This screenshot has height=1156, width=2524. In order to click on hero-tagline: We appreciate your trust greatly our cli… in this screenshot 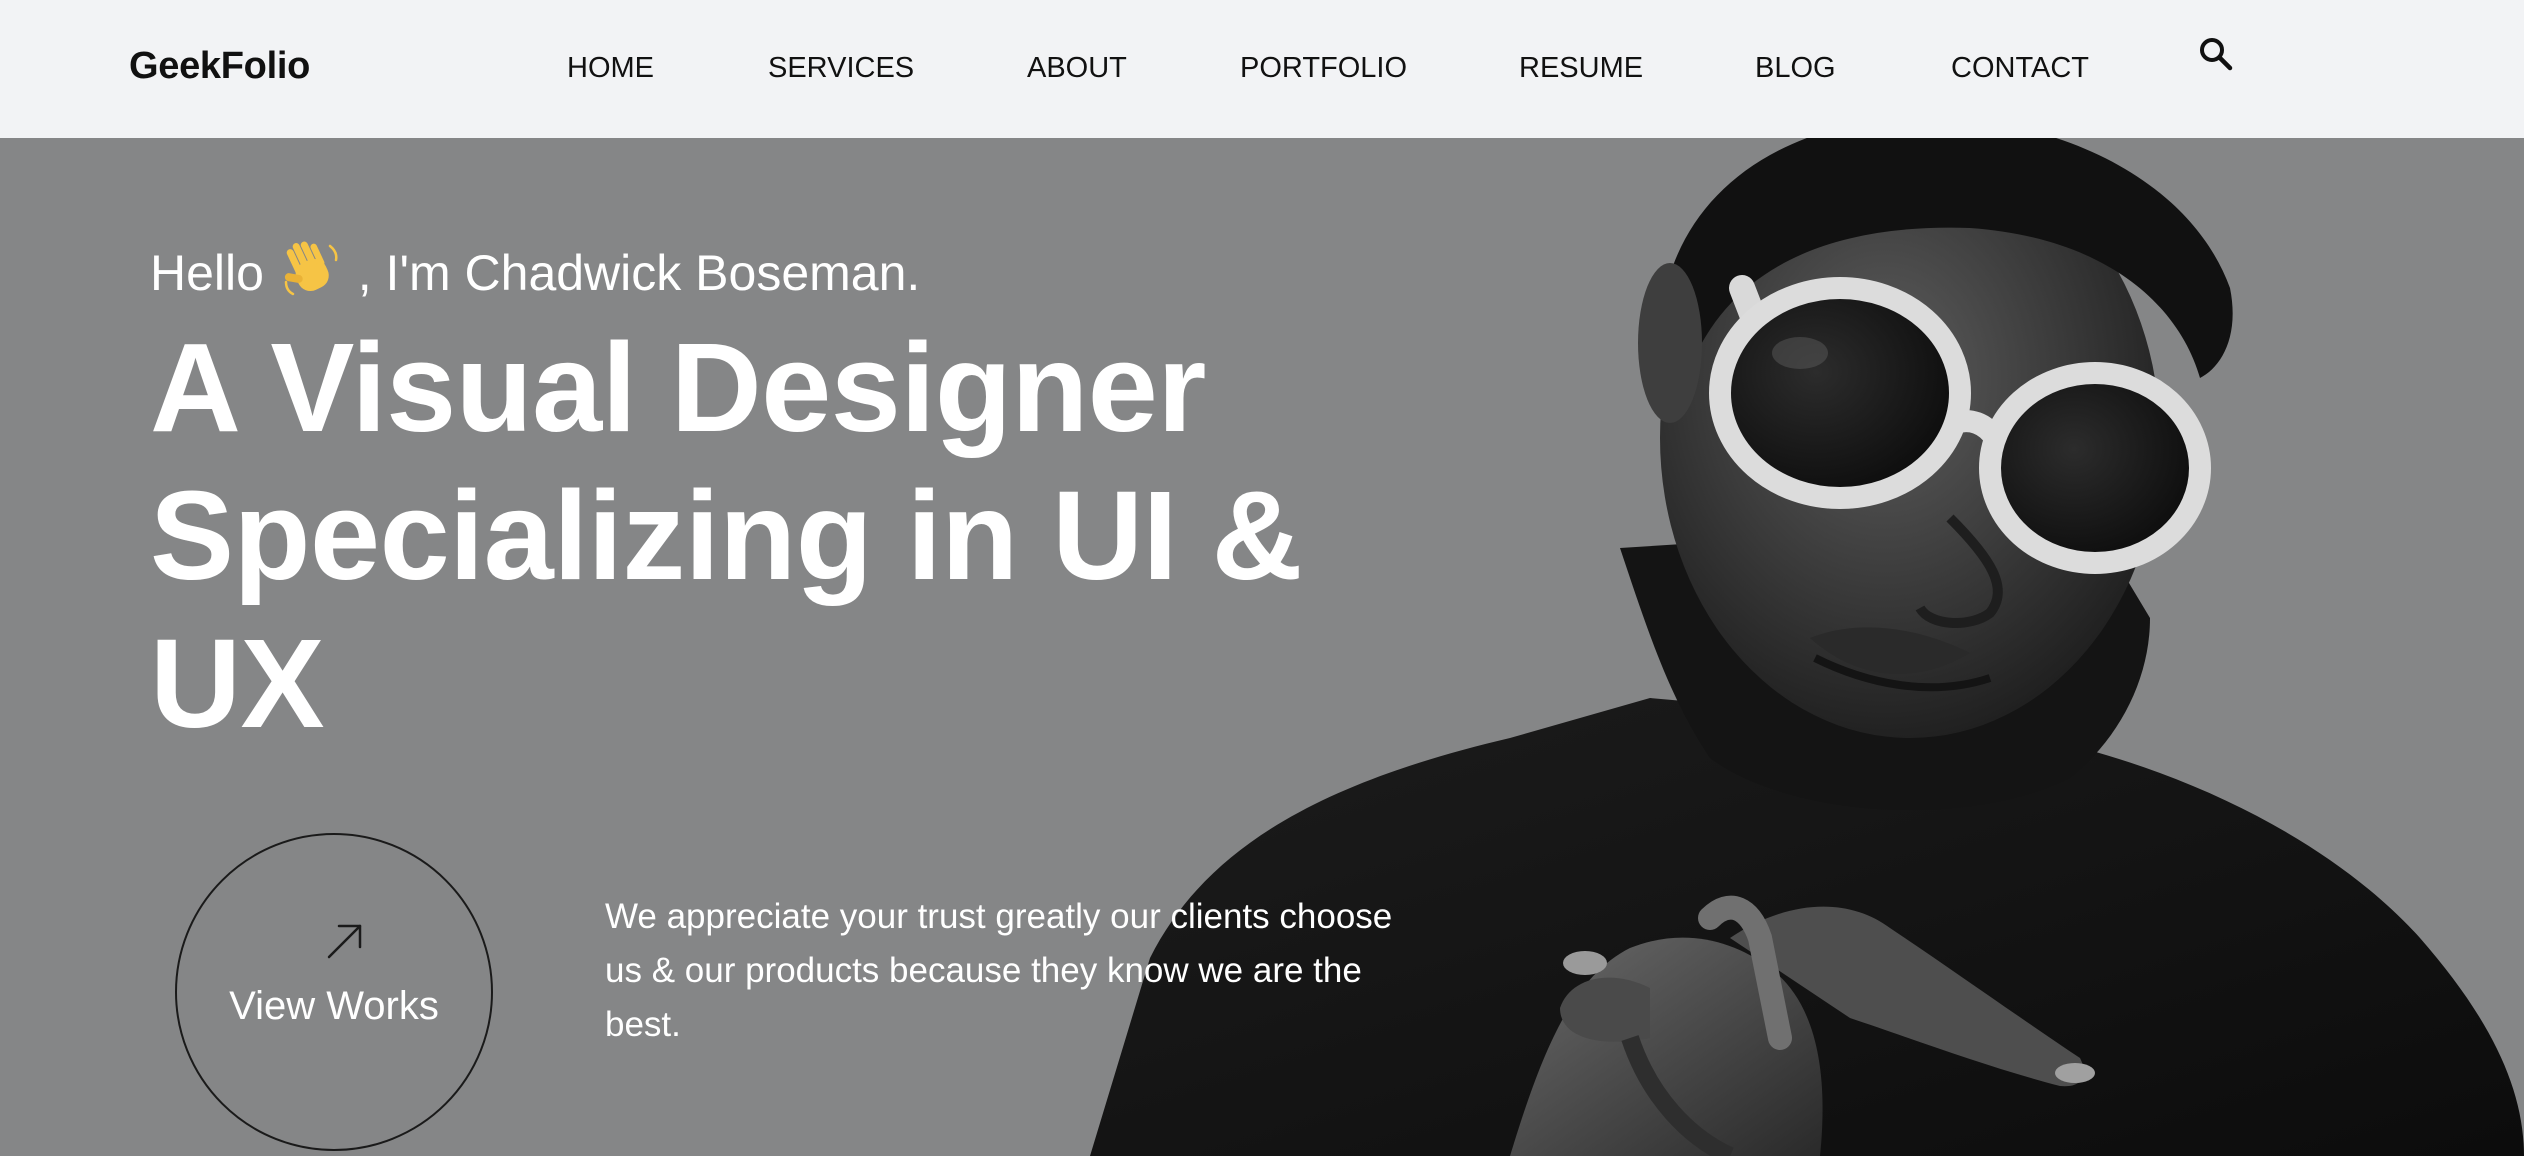, I will do `click(999, 970)`.